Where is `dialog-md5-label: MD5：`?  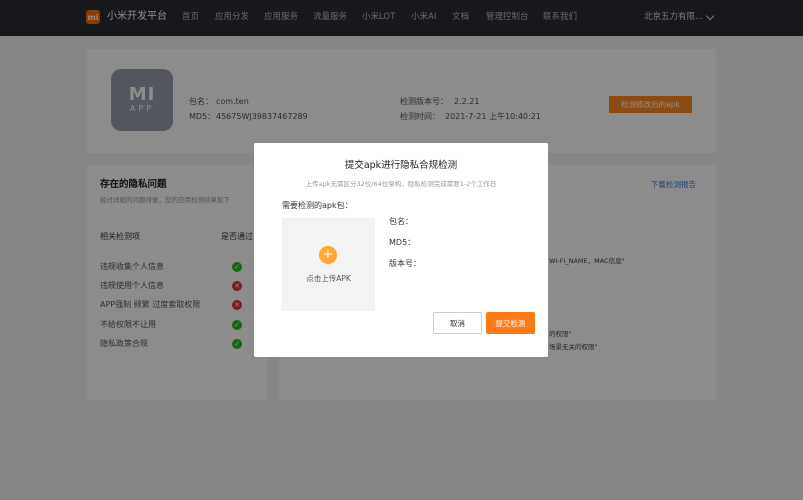
dialog-md5-label: MD5： is located at coordinates (402, 242).